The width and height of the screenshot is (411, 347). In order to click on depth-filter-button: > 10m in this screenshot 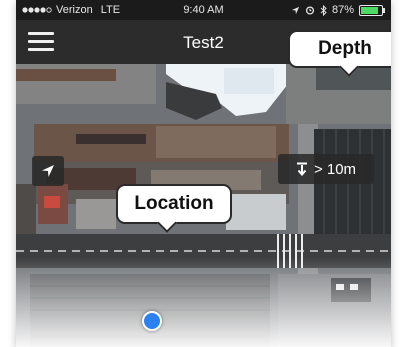, I will do `click(326, 169)`.